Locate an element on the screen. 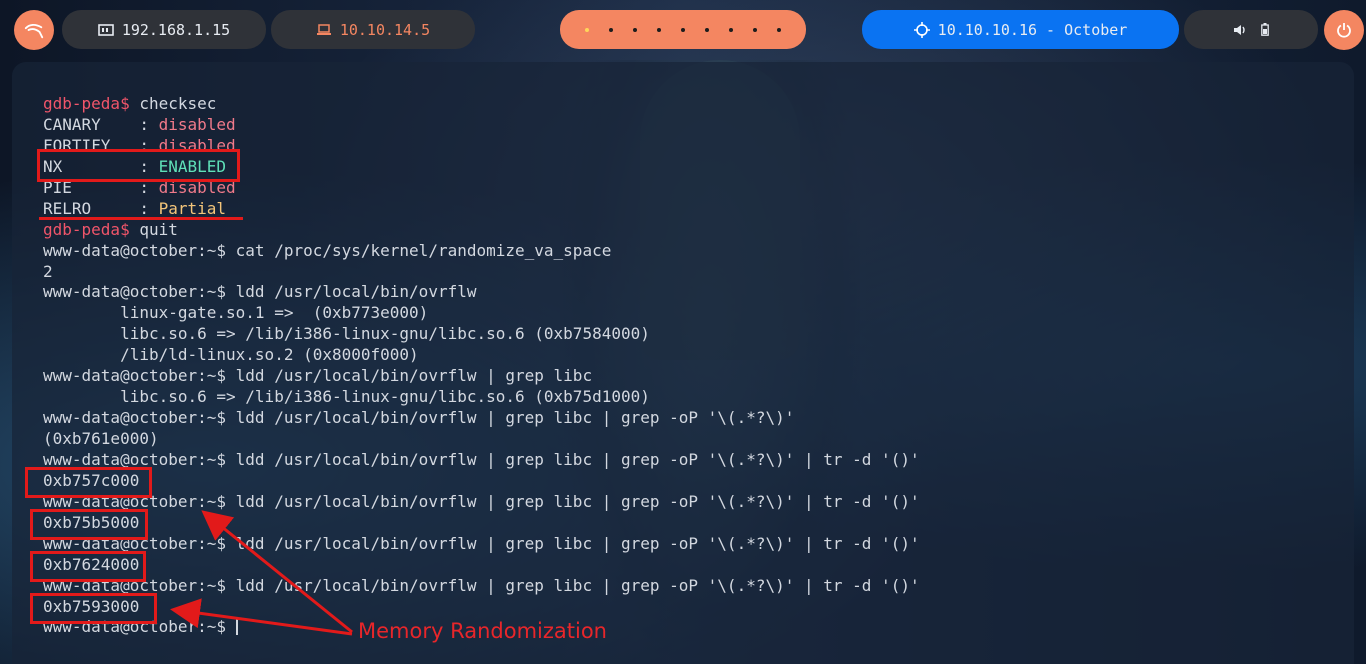 The height and width of the screenshot is (664, 1366). annotation-arrows is located at coordinates (261, 573).